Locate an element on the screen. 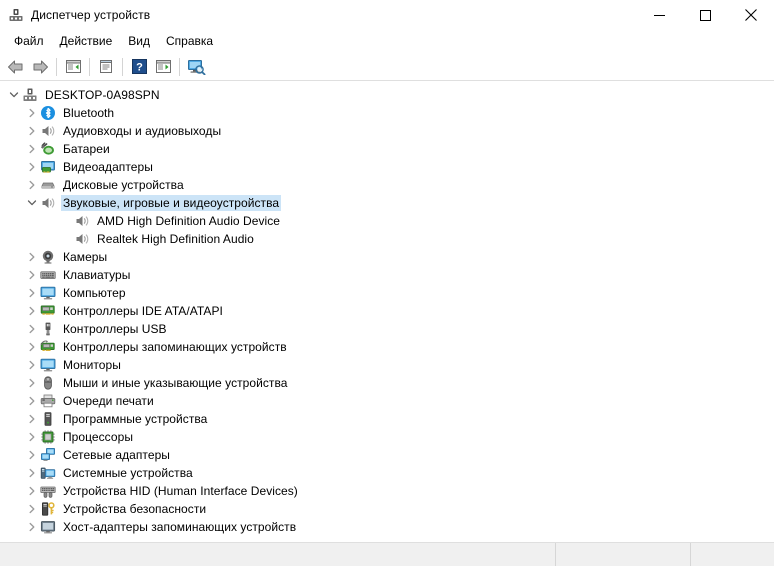 The height and width of the screenshot is (566, 774). title-bar: Диспетчер устройств is located at coordinates (387, 15).